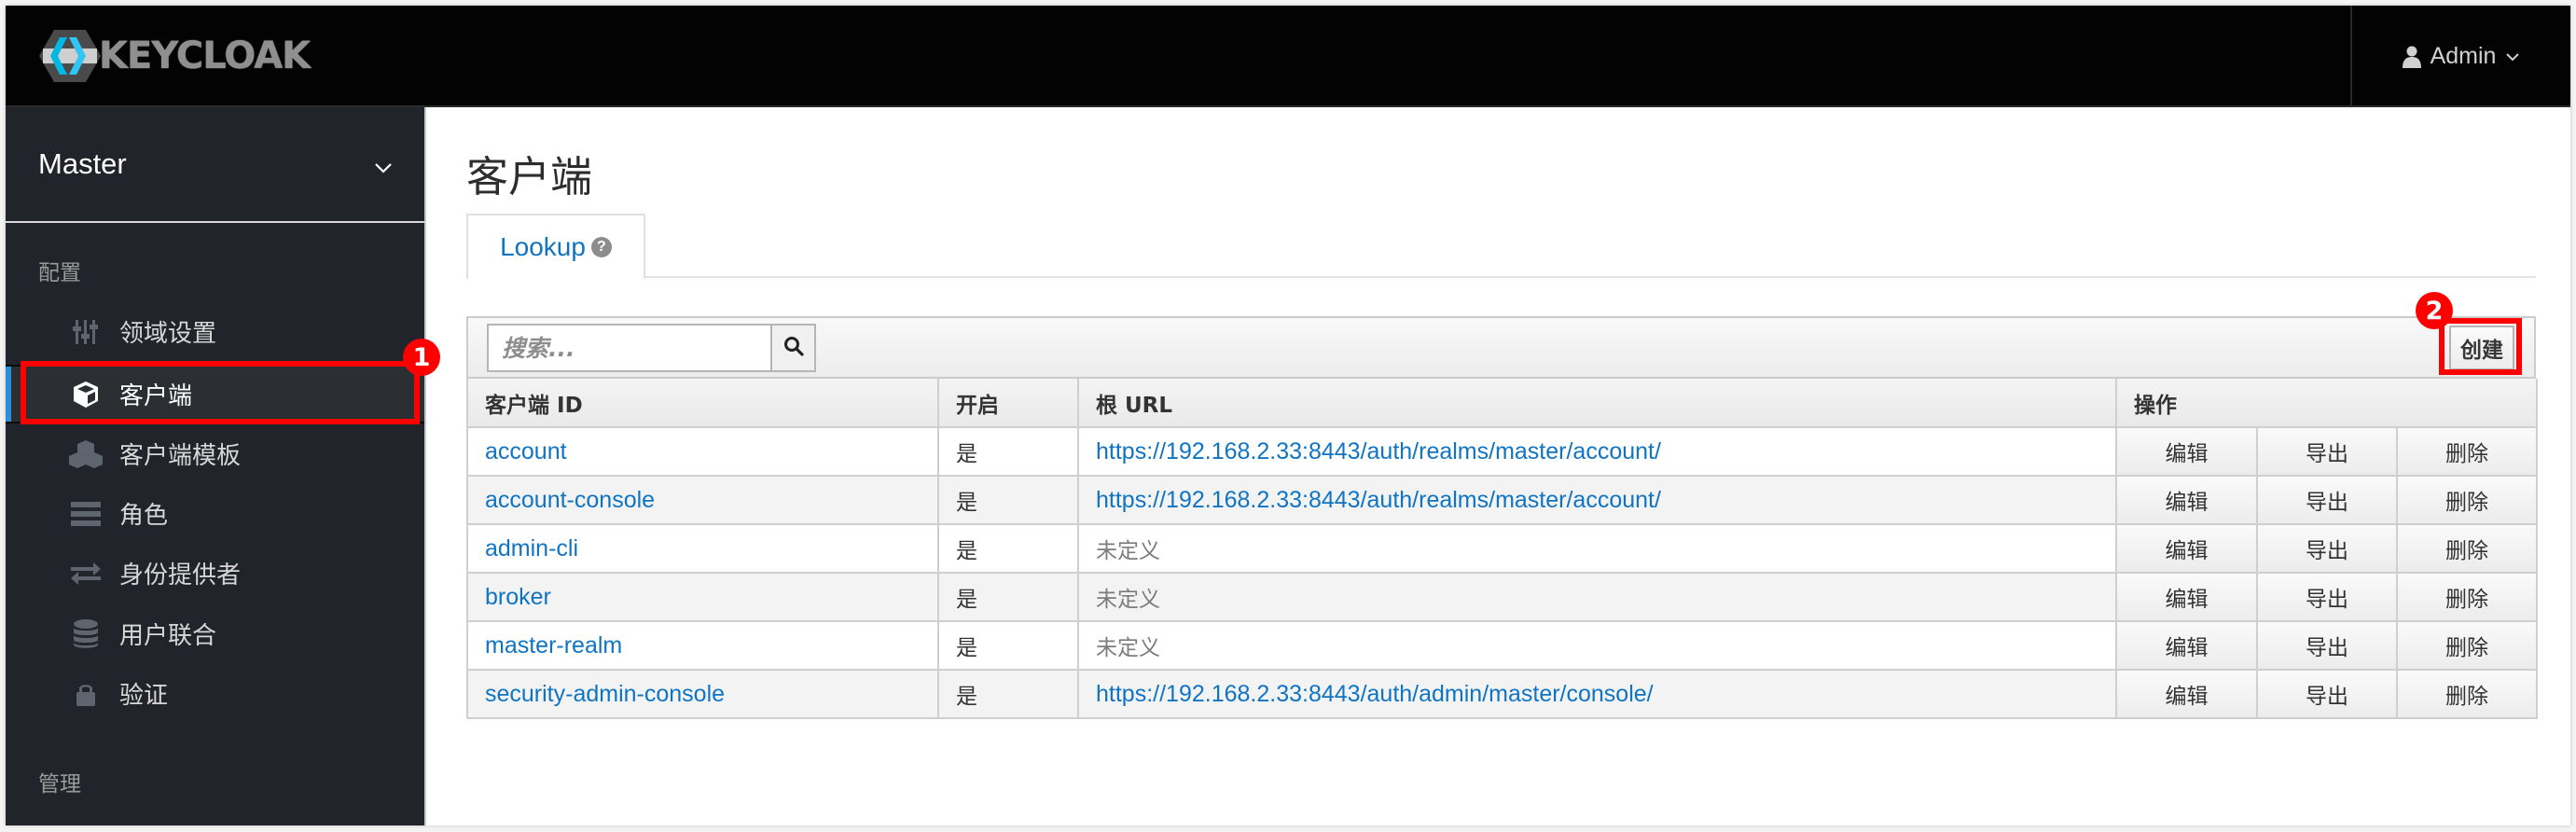 The height and width of the screenshot is (832, 2576). Describe the element at coordinates (1597, 403) in the screenshot. I see `column-header-root-url: 根 URL` at that location.